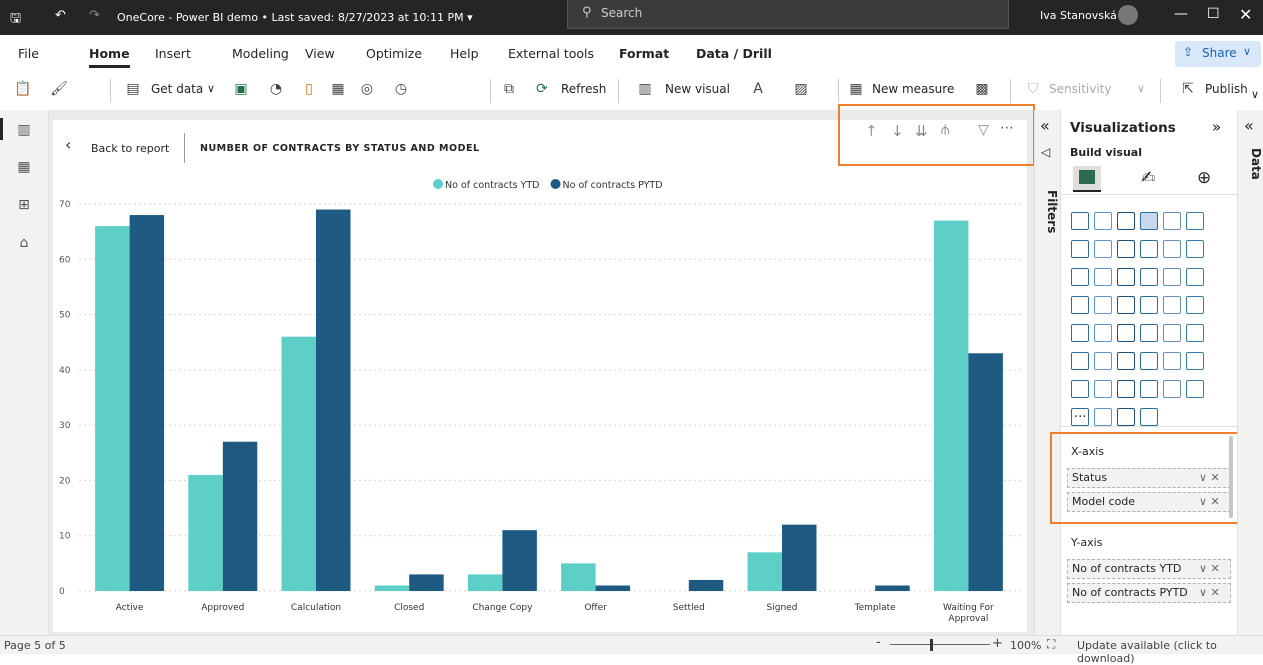 The height and width of the screenshot is (665, 1263). Describe the element at coordinates (1245, 14) in the screenshot. I see `close-icon: ✕` at that location.